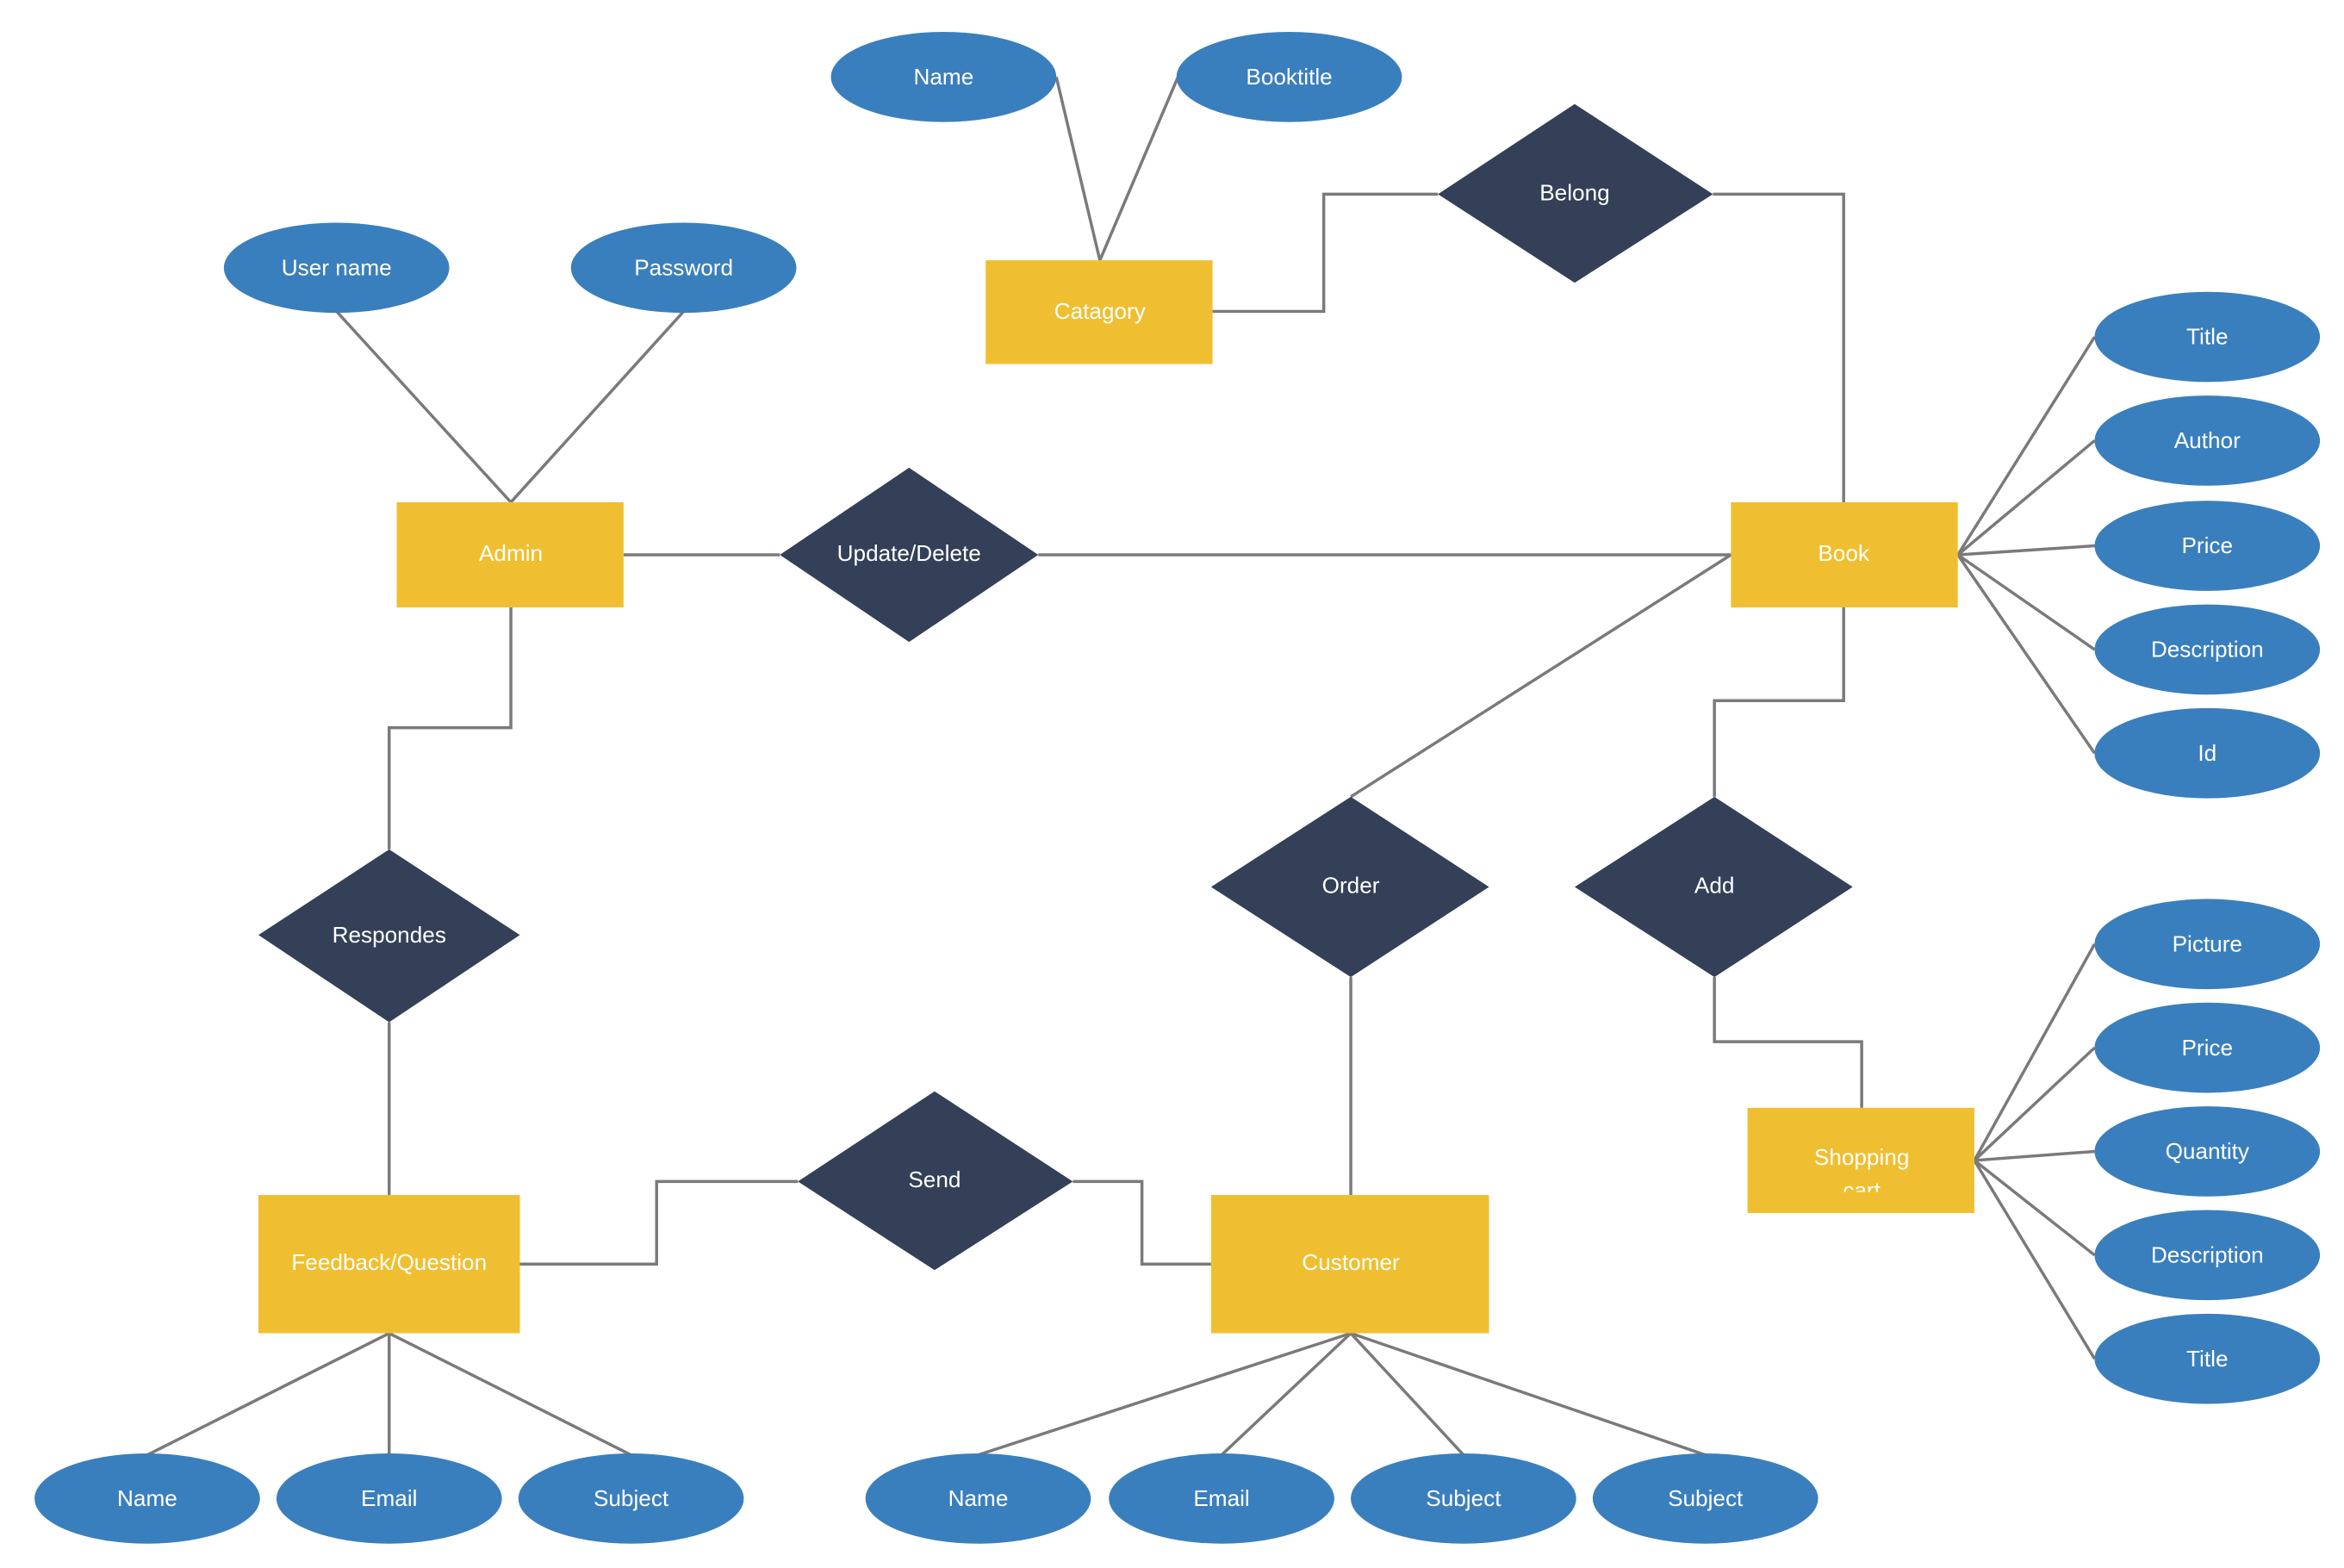  I want to click on svg-text: Catagory, so click(1100, 311).